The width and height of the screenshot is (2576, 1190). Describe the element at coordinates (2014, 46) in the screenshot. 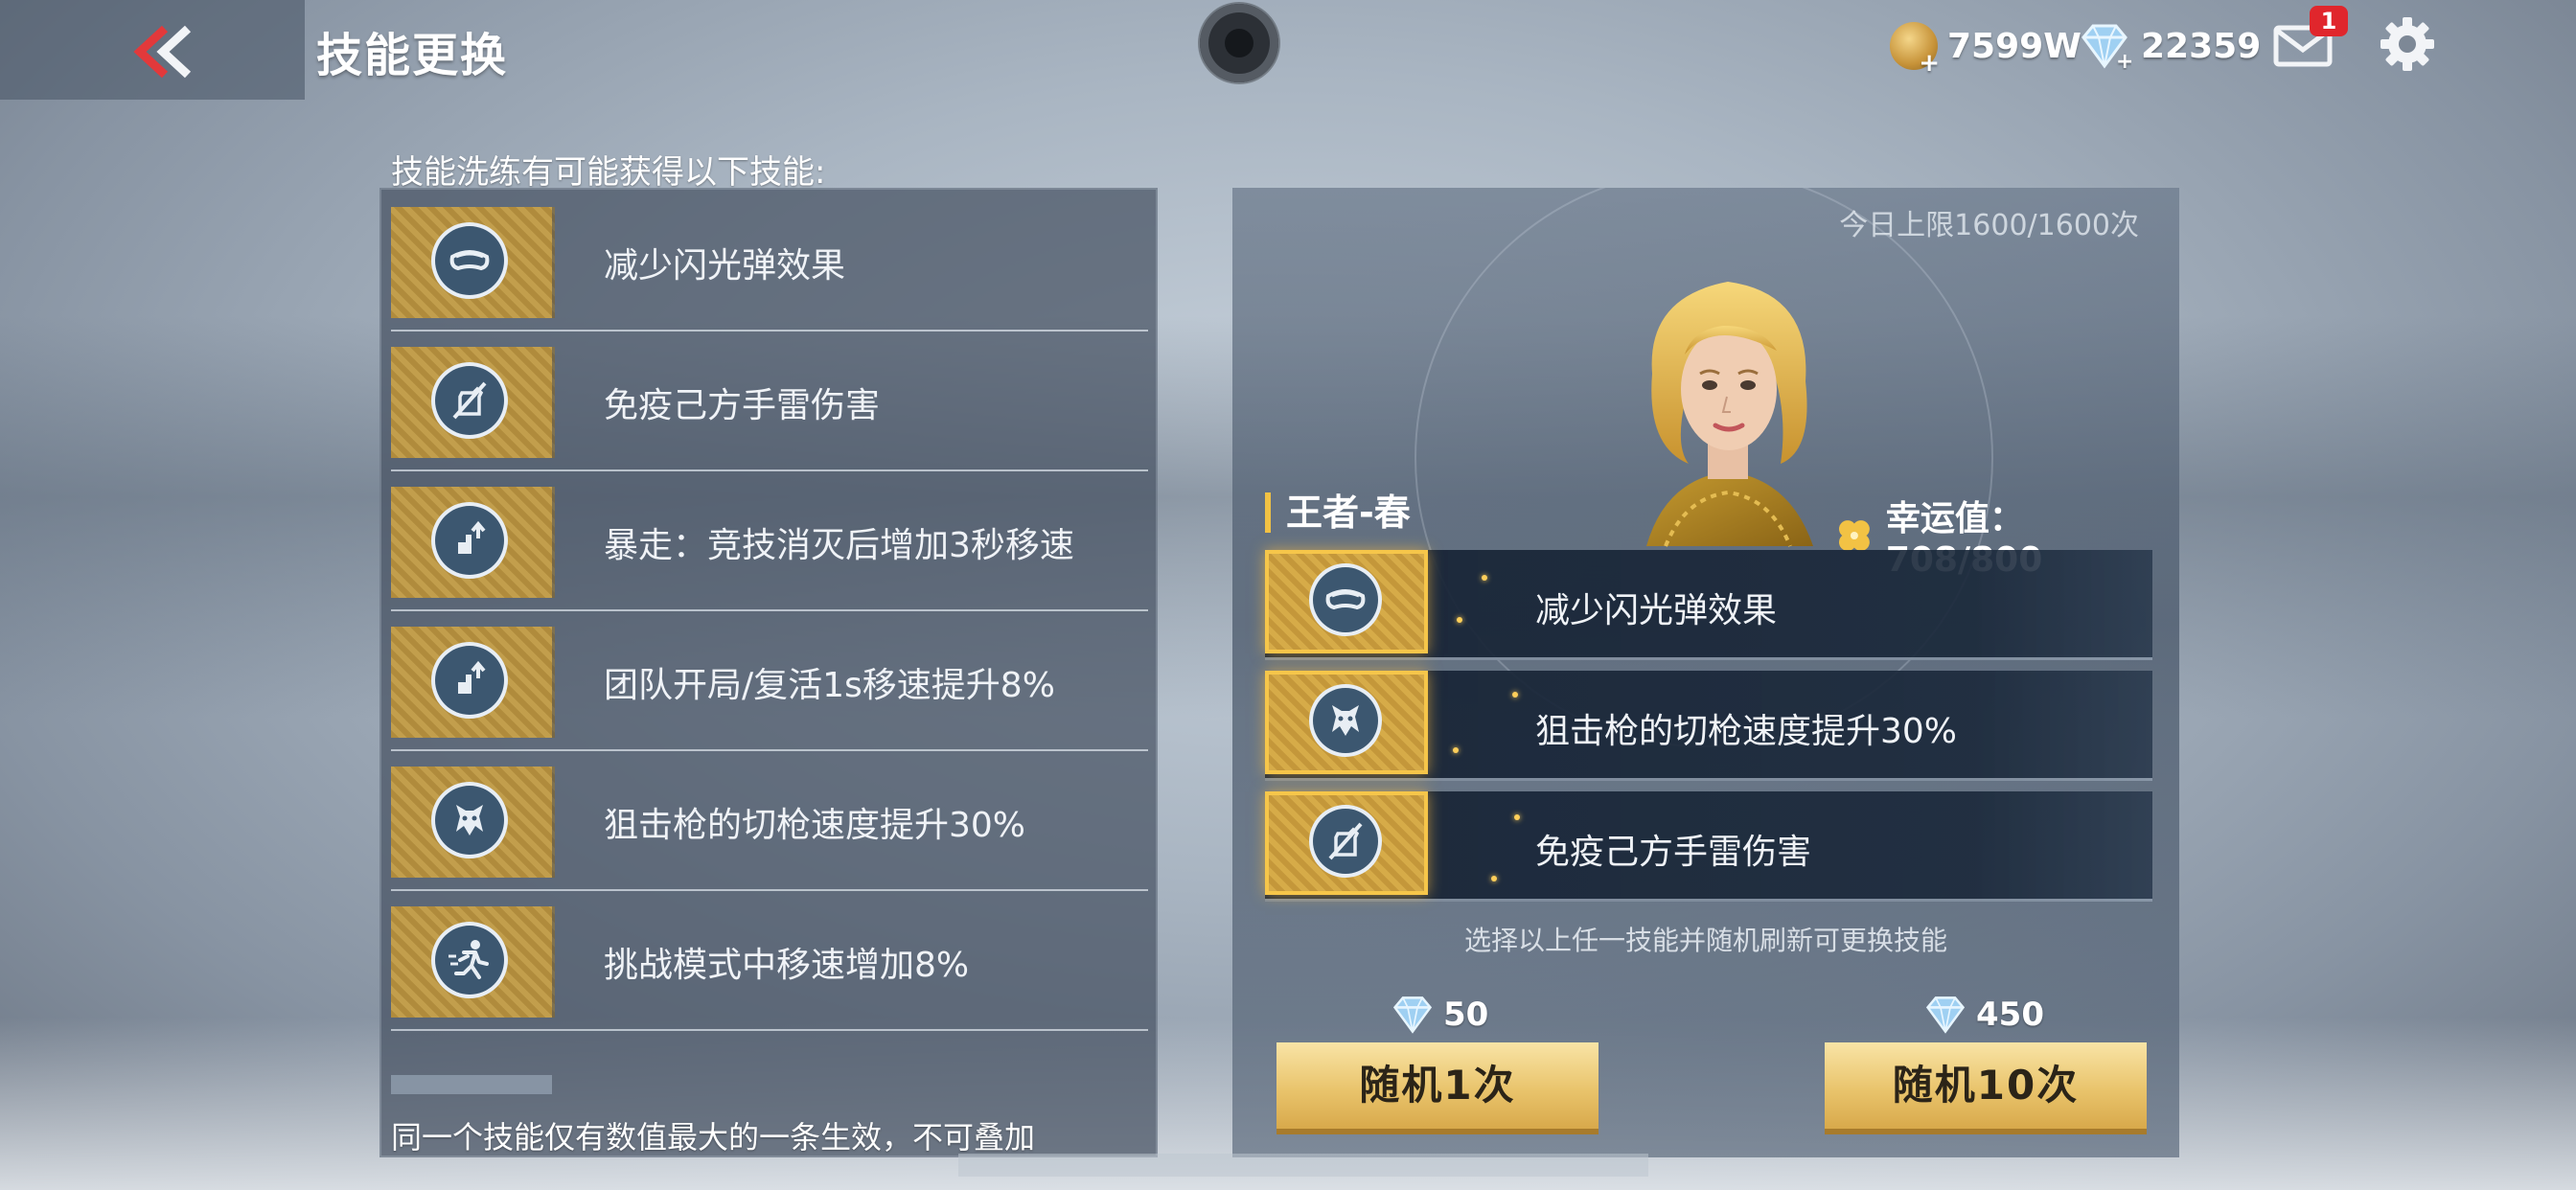

I see `gold-amount: 7599W` at that location.